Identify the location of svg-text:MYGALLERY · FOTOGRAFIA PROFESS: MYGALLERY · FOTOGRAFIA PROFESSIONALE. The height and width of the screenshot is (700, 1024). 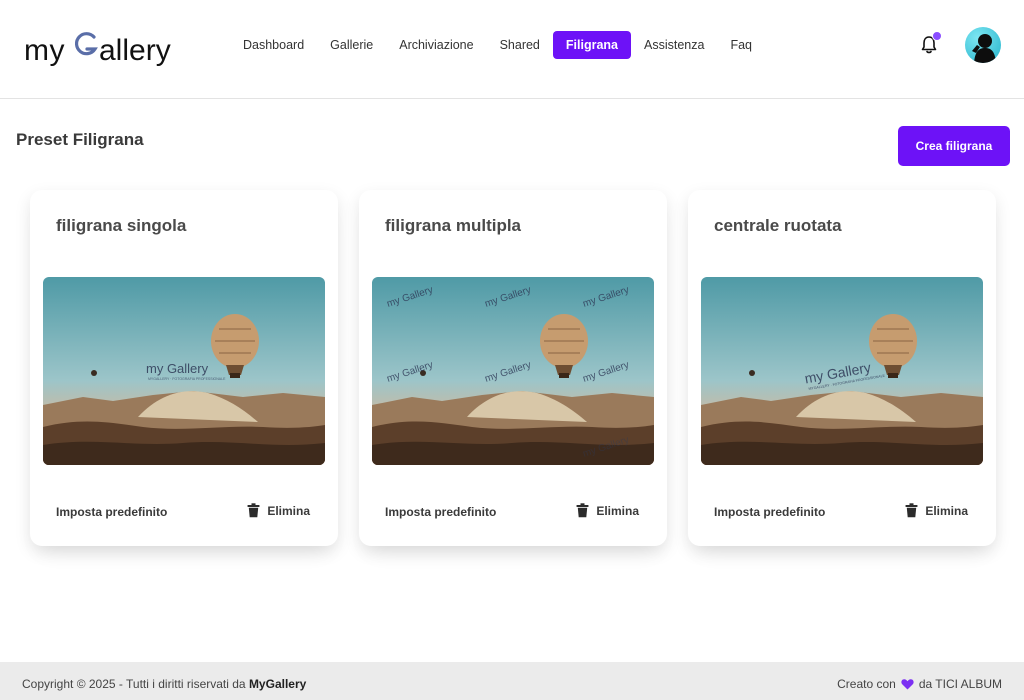
(187, 379).